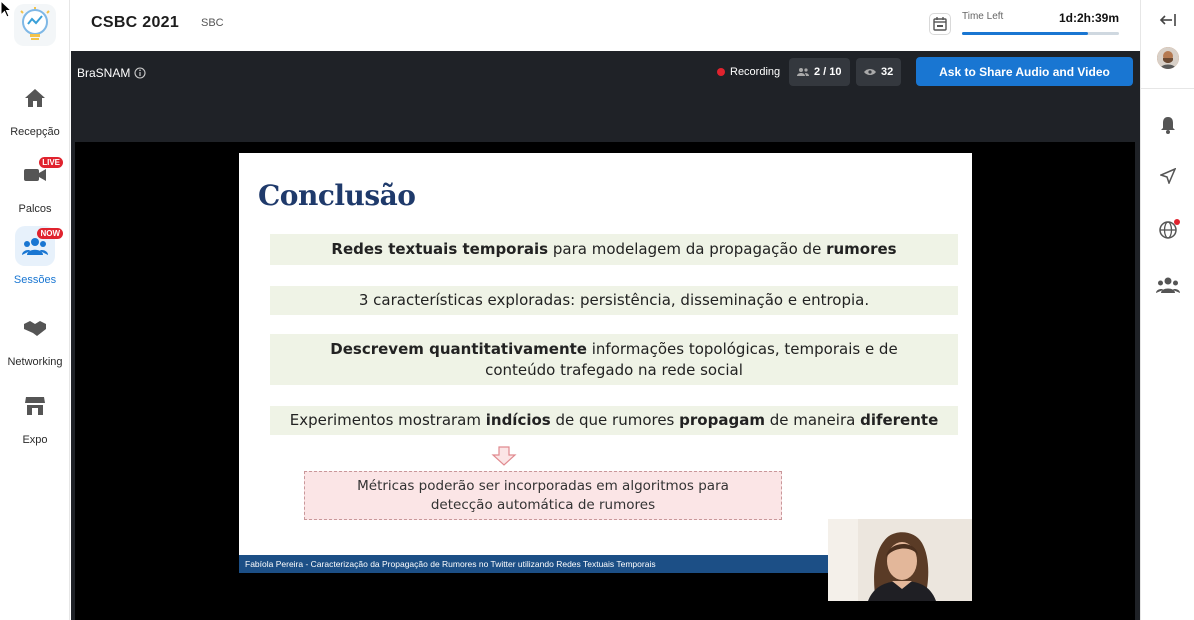 This screenshot has width=1194, height=620. I want to click on people-button, so click(1168, 285).